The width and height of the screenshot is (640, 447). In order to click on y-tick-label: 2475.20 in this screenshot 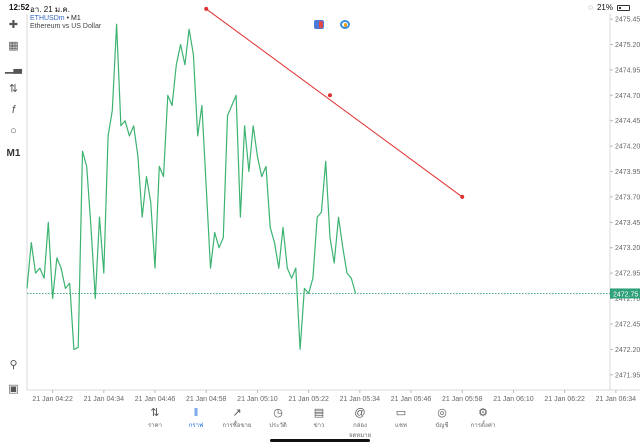, I will do `click(627, 45)`.